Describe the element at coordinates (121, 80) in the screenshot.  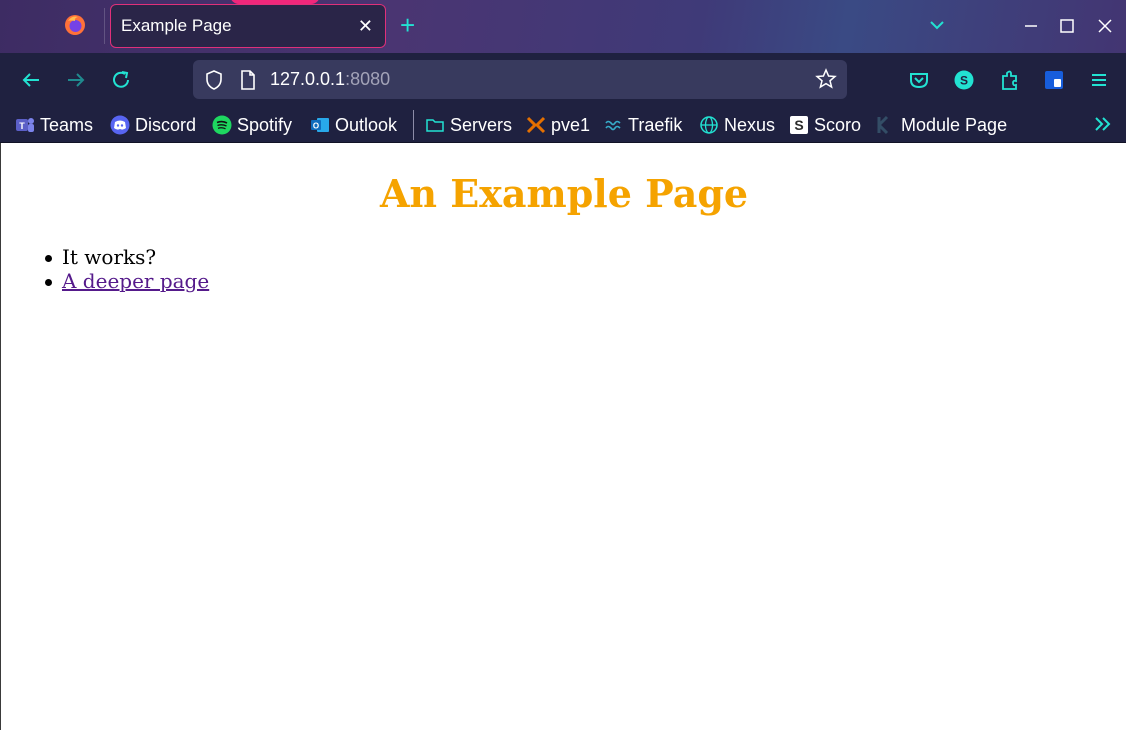
I see `reload-icon` at that location.